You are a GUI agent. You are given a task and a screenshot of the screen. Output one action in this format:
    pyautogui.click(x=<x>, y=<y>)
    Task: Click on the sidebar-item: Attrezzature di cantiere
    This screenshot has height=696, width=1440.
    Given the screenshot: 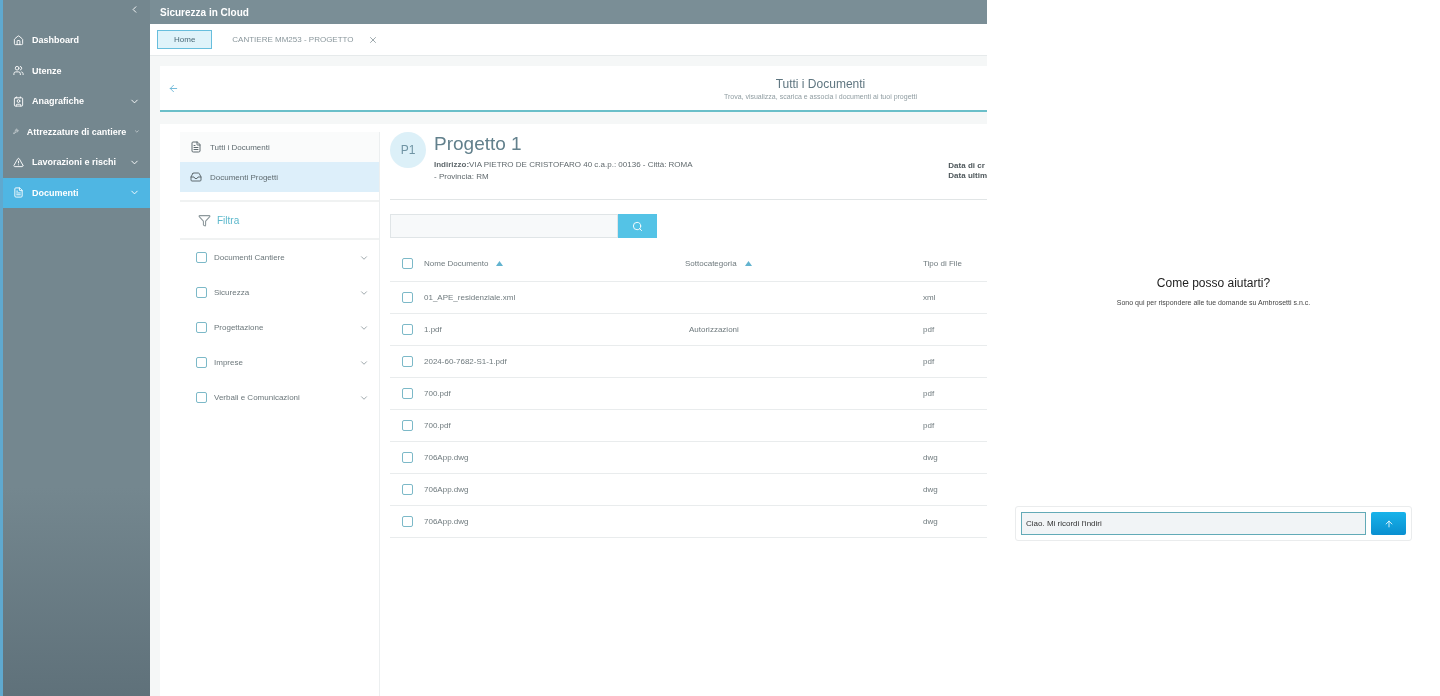 What is the action you would take?
    pyautogui.click(x=76, y=131)
    